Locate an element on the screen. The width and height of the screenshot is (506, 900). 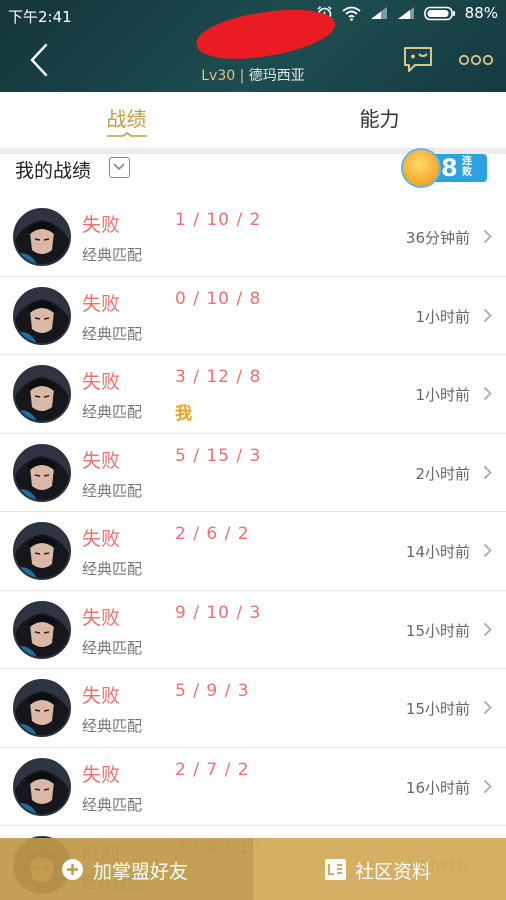
tab-ability: 能力 is located at coordinates (379, 120).